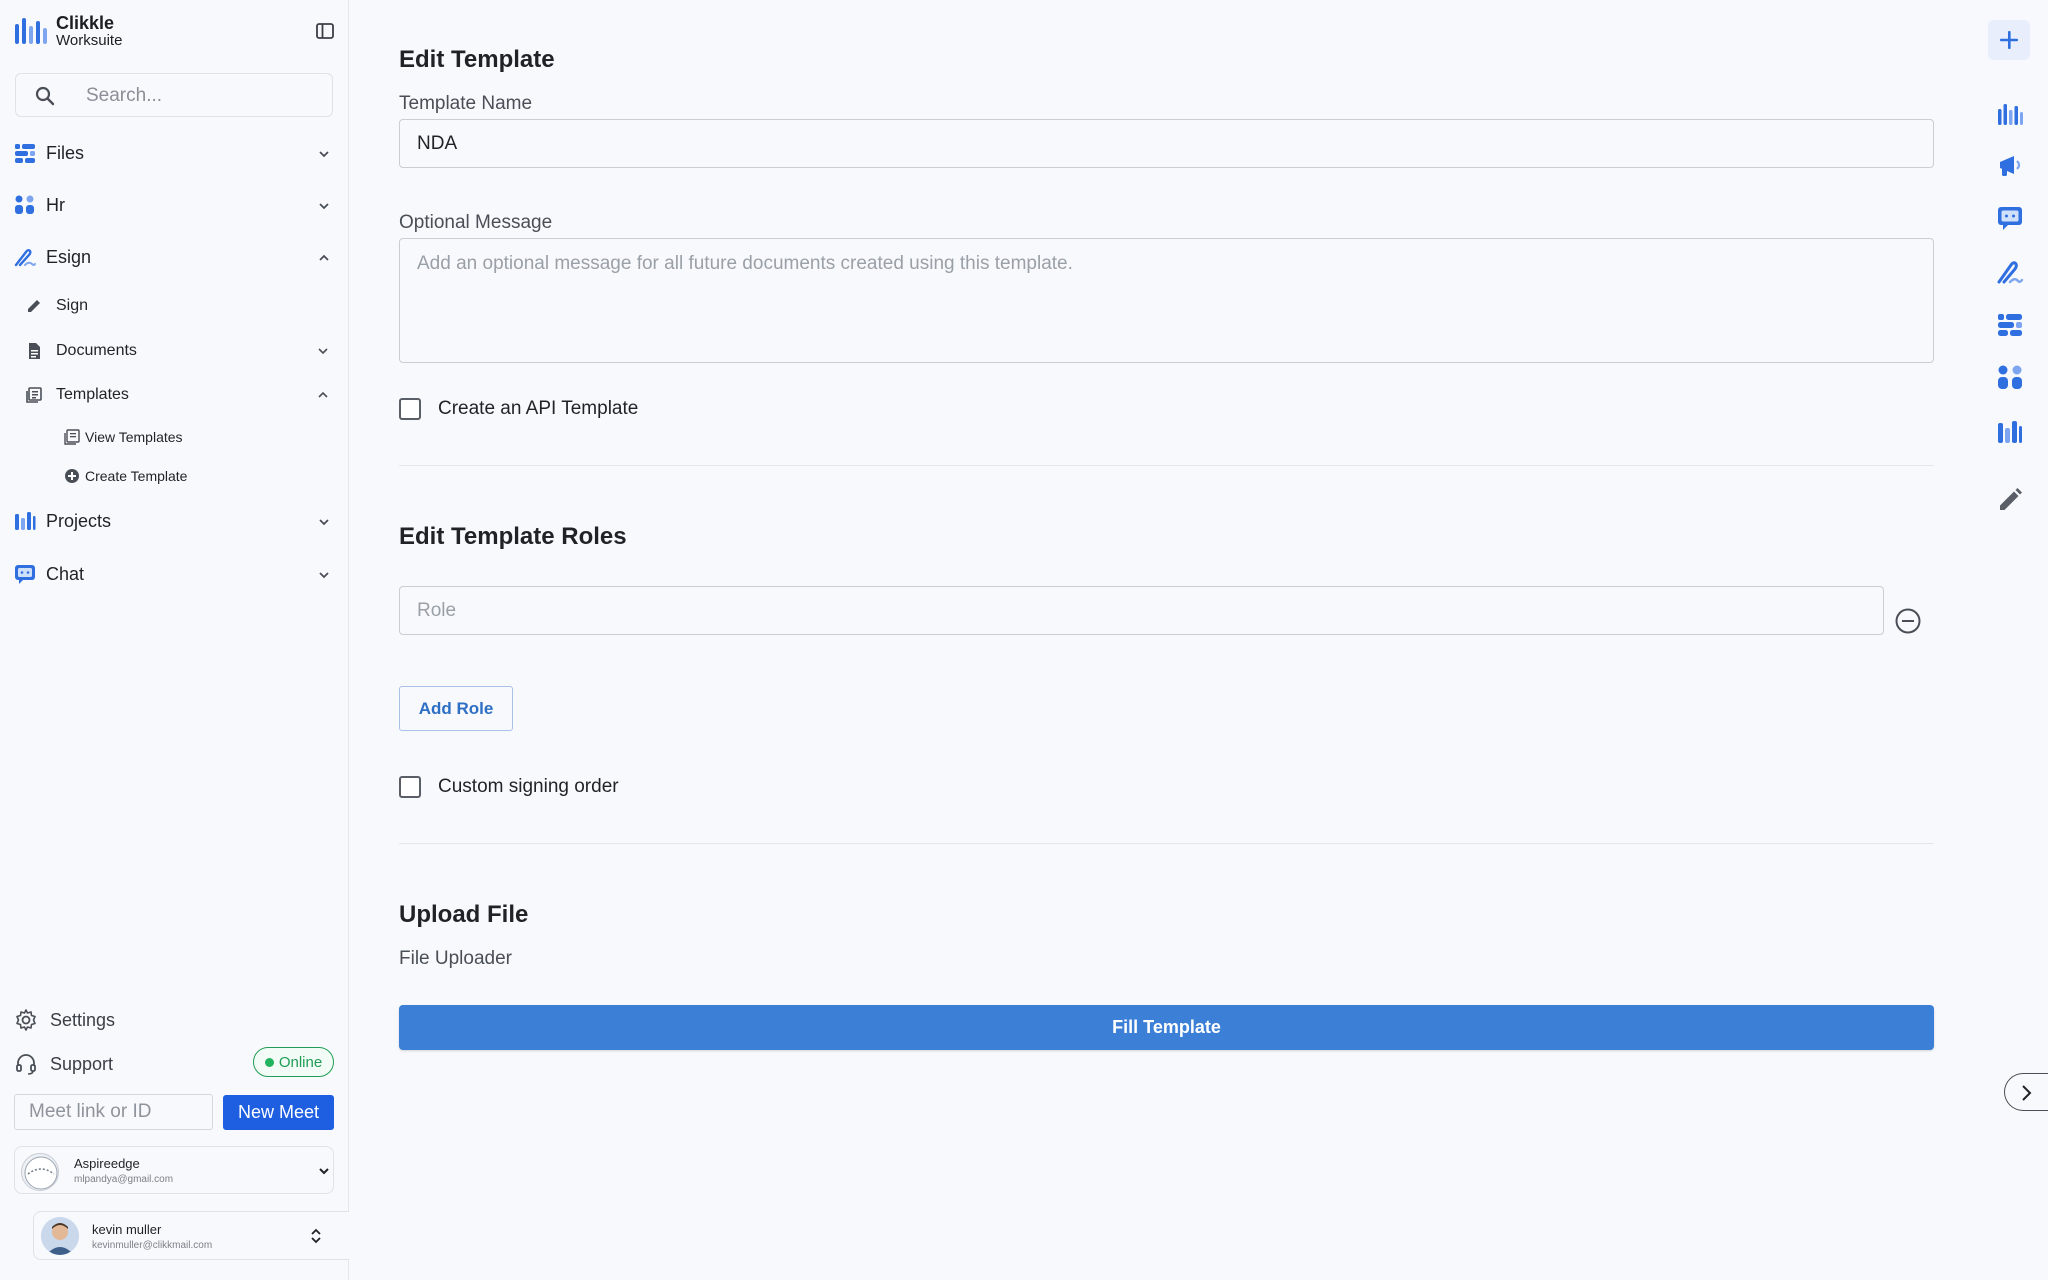 This screenshot has width=2048, height=1280. I want to click on remove-circle-icon, so click(1908, 621).